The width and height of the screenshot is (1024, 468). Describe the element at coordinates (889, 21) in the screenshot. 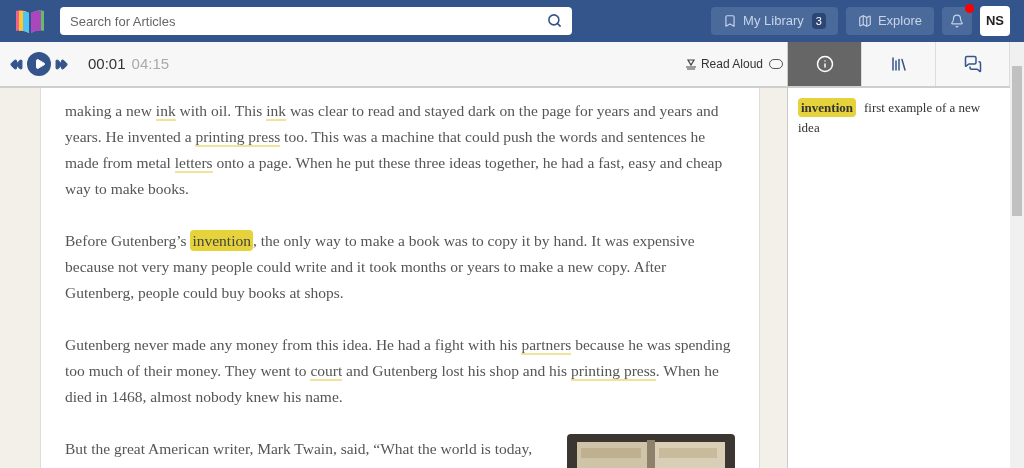

I see `explore-button: Explore` at that location.